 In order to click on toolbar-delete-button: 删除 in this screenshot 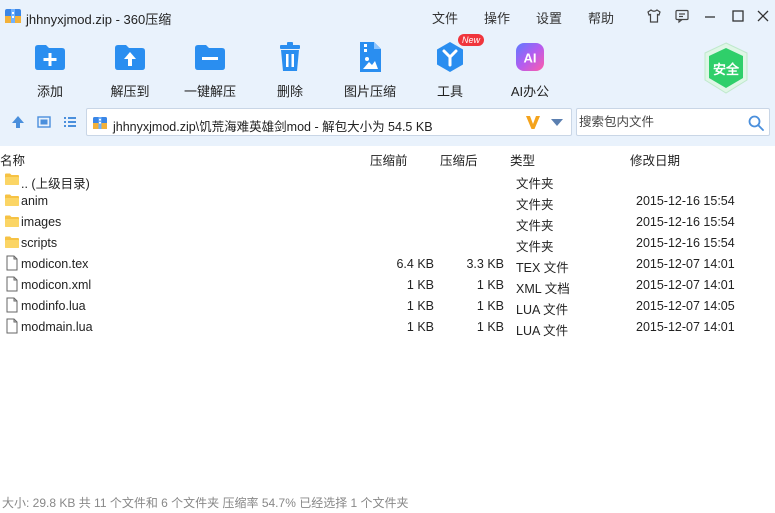, I will do `click(290, 69)`.